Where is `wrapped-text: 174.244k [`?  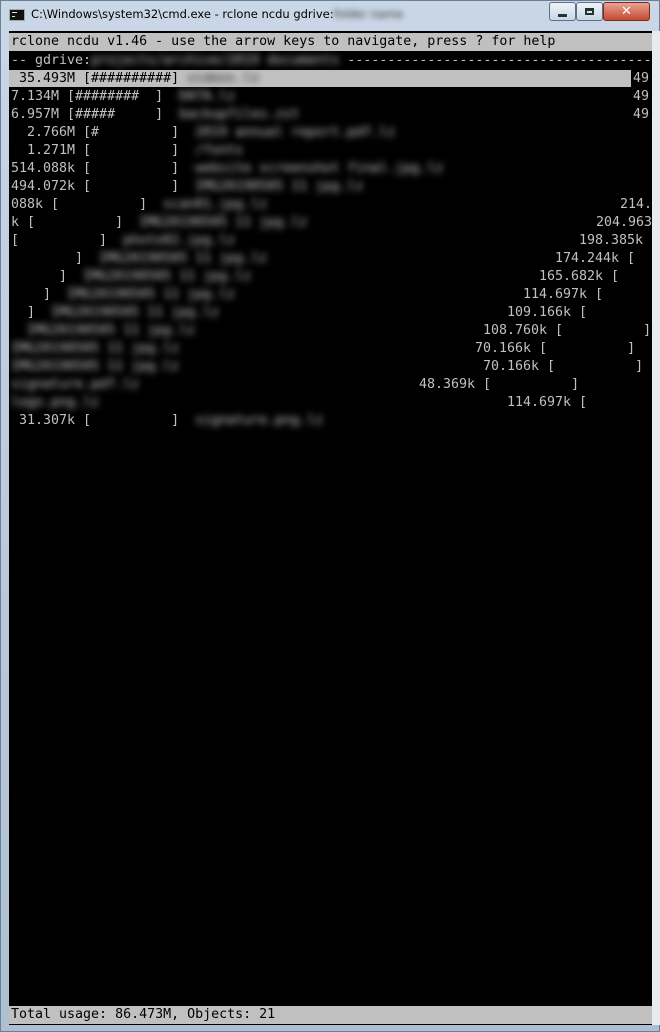 wrapped-text: 174.244k [ is located at coordinates (595, 258).